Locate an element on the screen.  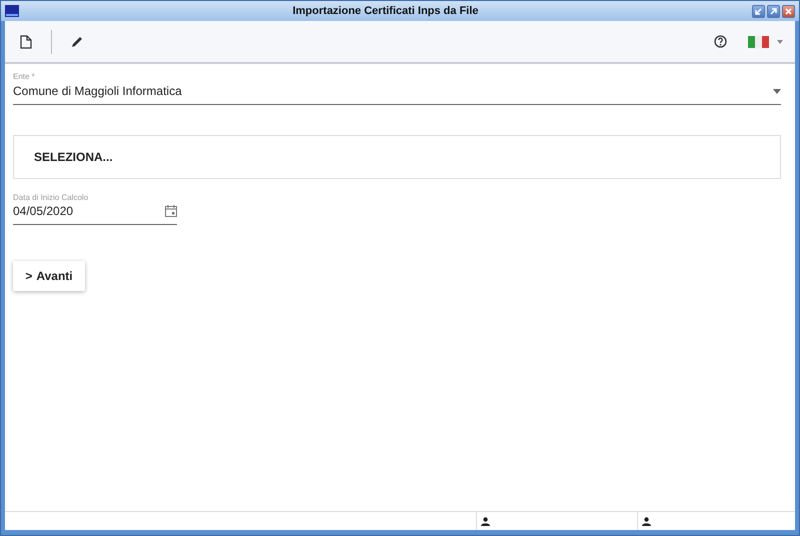
maximize-arrow-icon is located at coordinates (773, 11).